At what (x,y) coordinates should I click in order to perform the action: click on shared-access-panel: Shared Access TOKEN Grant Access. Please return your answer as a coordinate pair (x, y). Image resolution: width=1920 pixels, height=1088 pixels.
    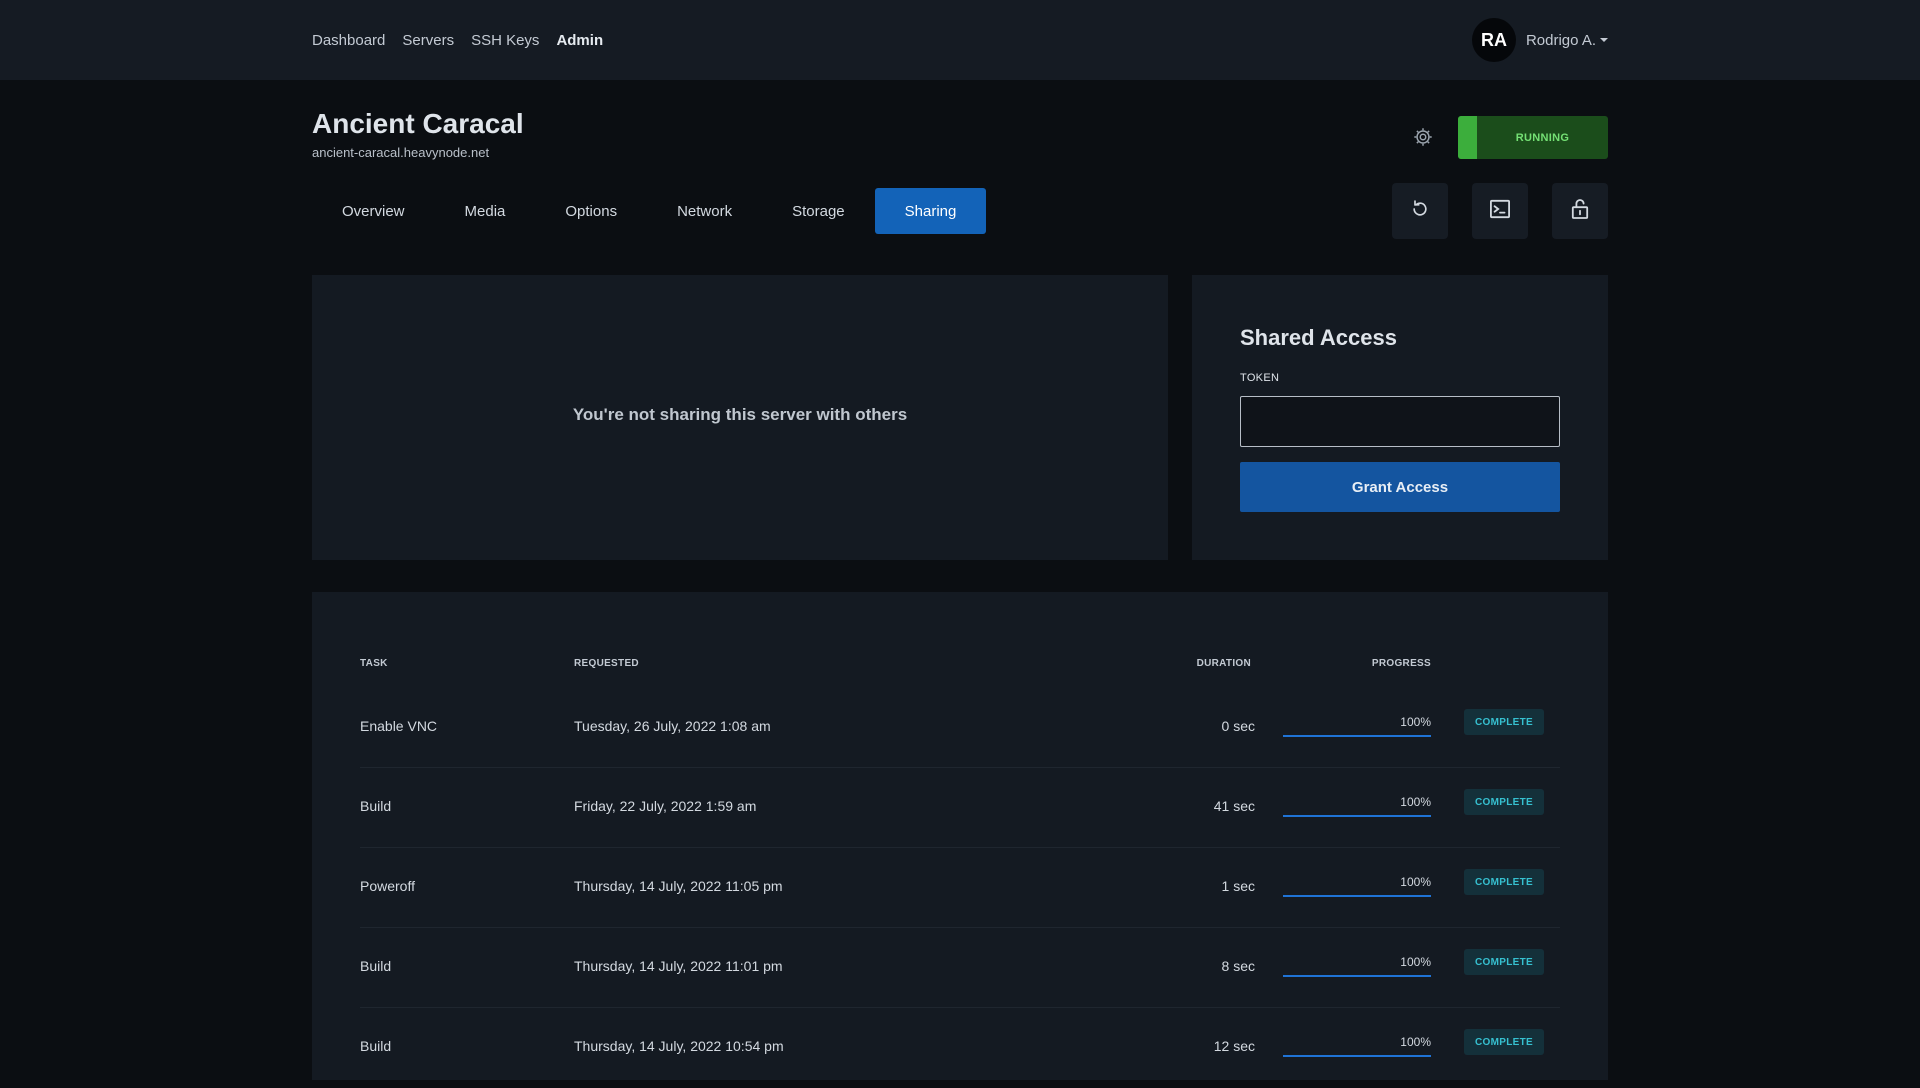
    Looking at the image, I should click on (1400, 417).